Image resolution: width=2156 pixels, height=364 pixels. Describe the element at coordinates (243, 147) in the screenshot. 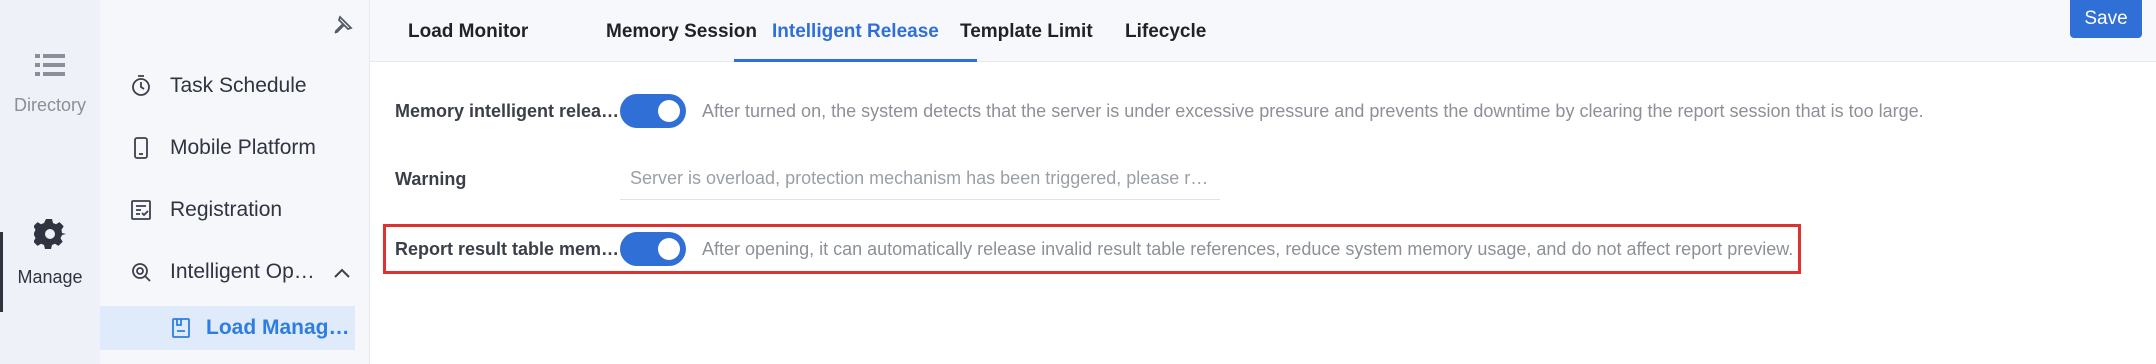

I see `sidebar-item-label: Mobile Platform` at that location.